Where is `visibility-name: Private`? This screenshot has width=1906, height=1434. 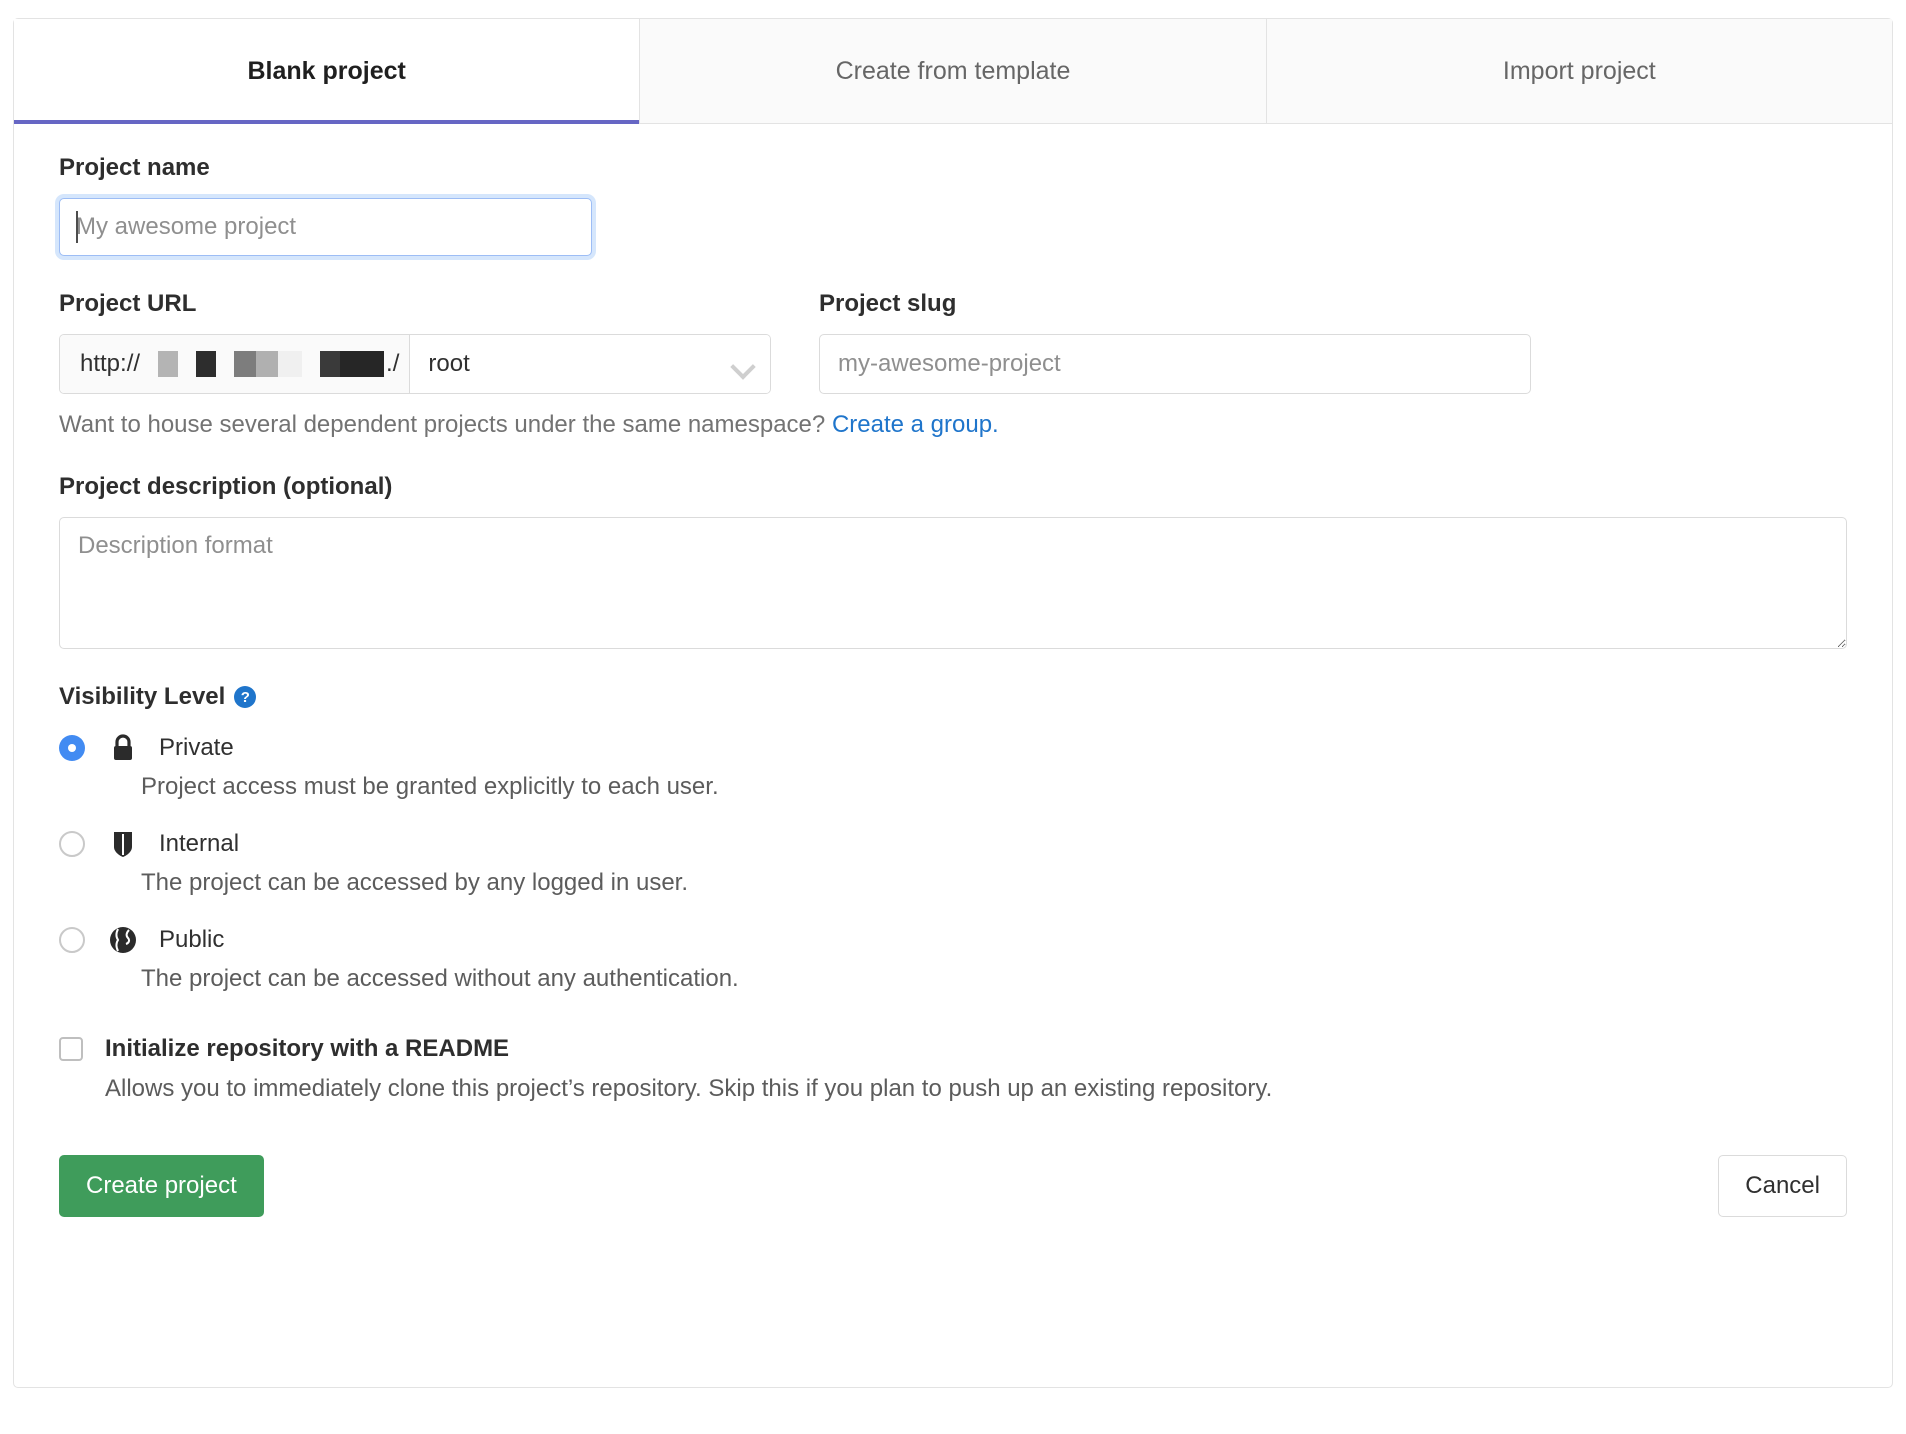
visibility-name: Private is located at coordinates (196, 747).